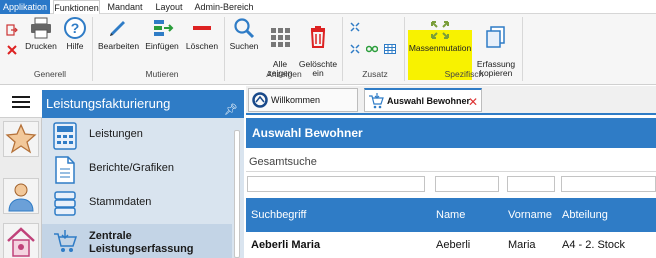 The width and height of the screenshot is (656, 258). I want to click on search-icon, so click(244, 28).